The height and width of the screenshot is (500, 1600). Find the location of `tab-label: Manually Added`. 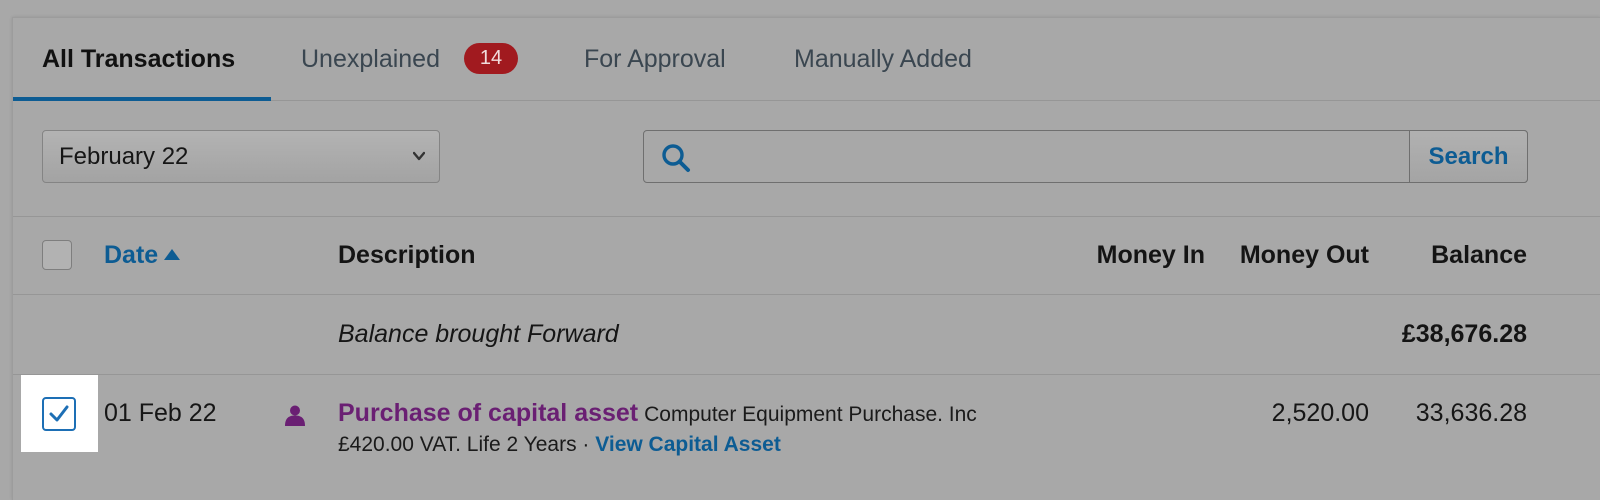

tab-label: Manually Added is located at coordinates (883, 59).